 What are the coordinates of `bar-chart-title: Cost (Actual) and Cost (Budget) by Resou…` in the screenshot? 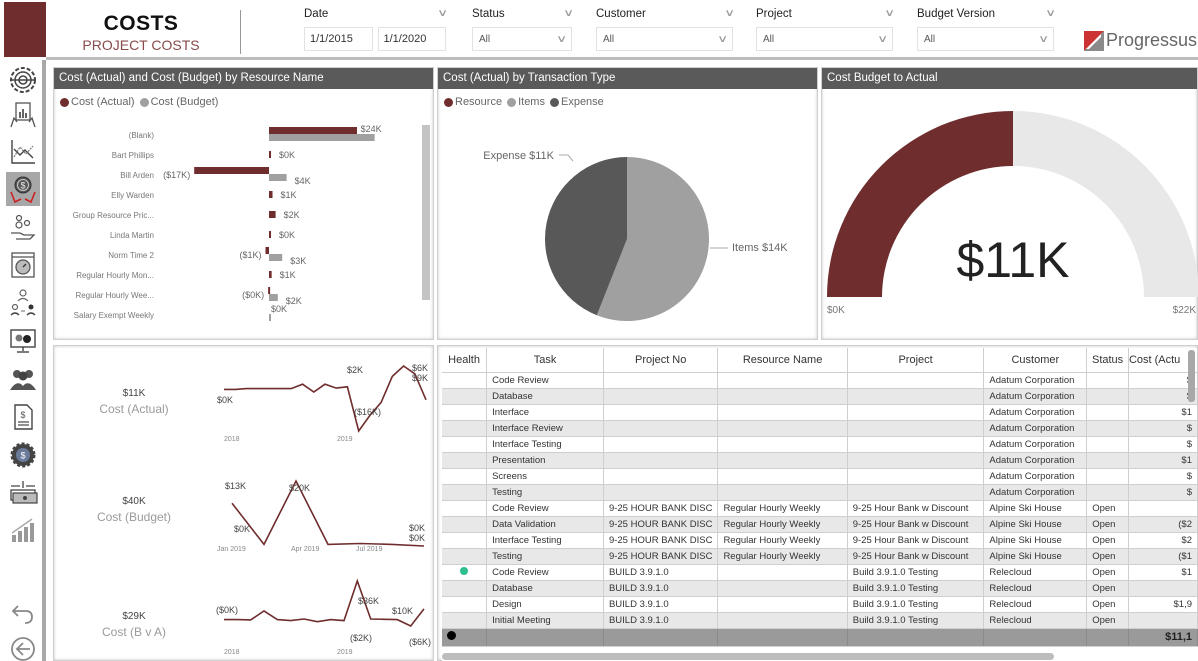 It's located at (243, 78).